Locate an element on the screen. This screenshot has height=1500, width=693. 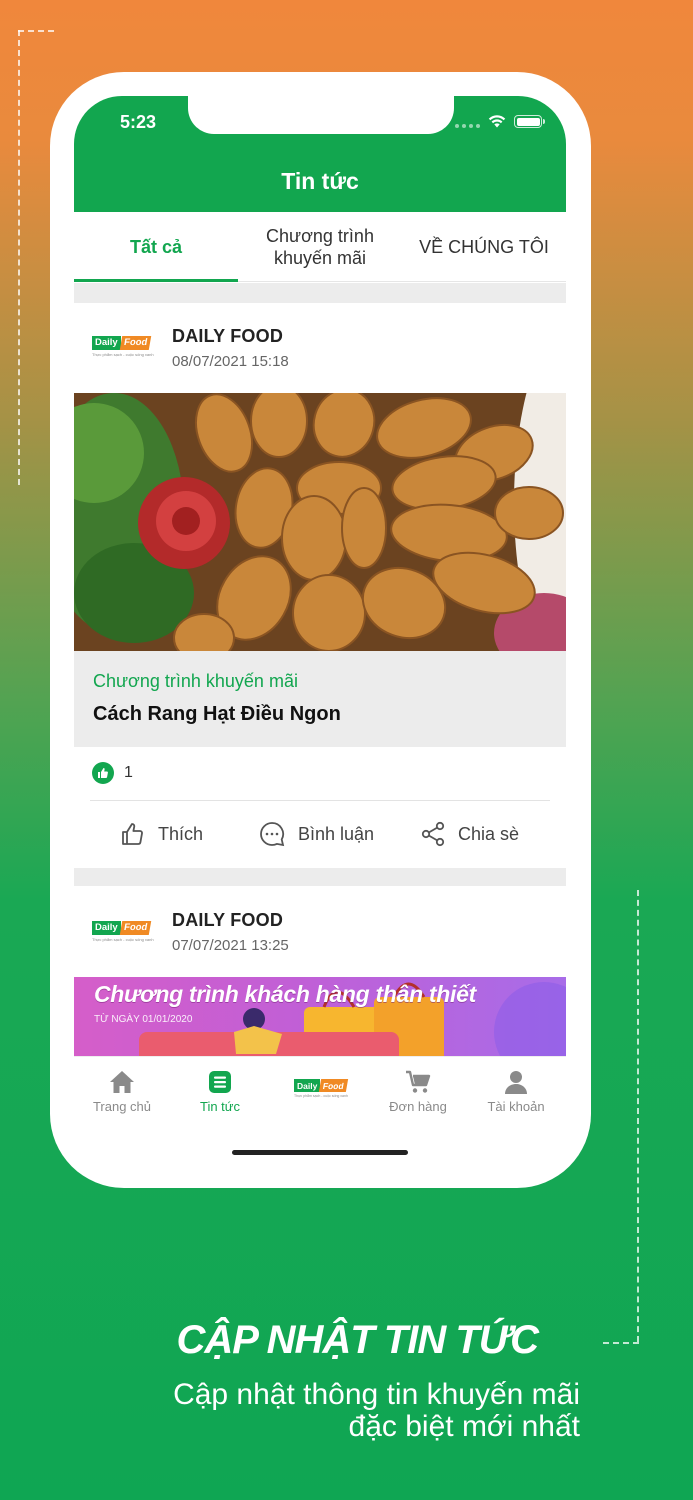
nav-item-home: Trang chủ is located at coordinates (122, 1091).